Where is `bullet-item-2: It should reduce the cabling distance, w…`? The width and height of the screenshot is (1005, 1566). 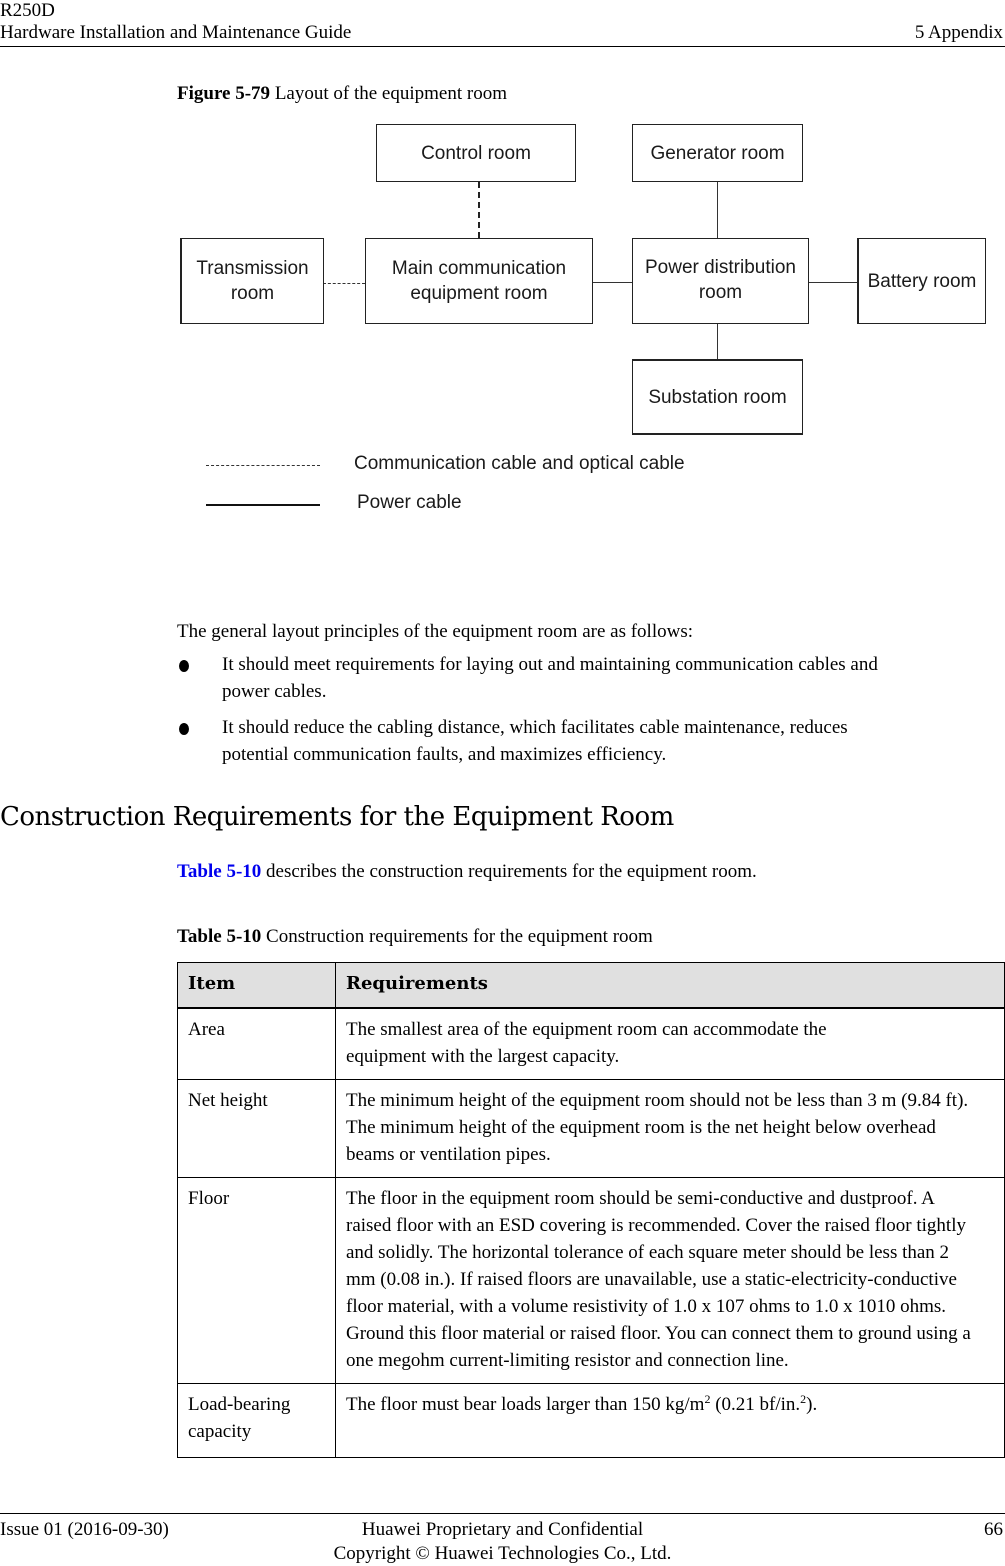
bullet-item-2: It should reduce the cabling distance, w… is located at coordinates (535, 741).